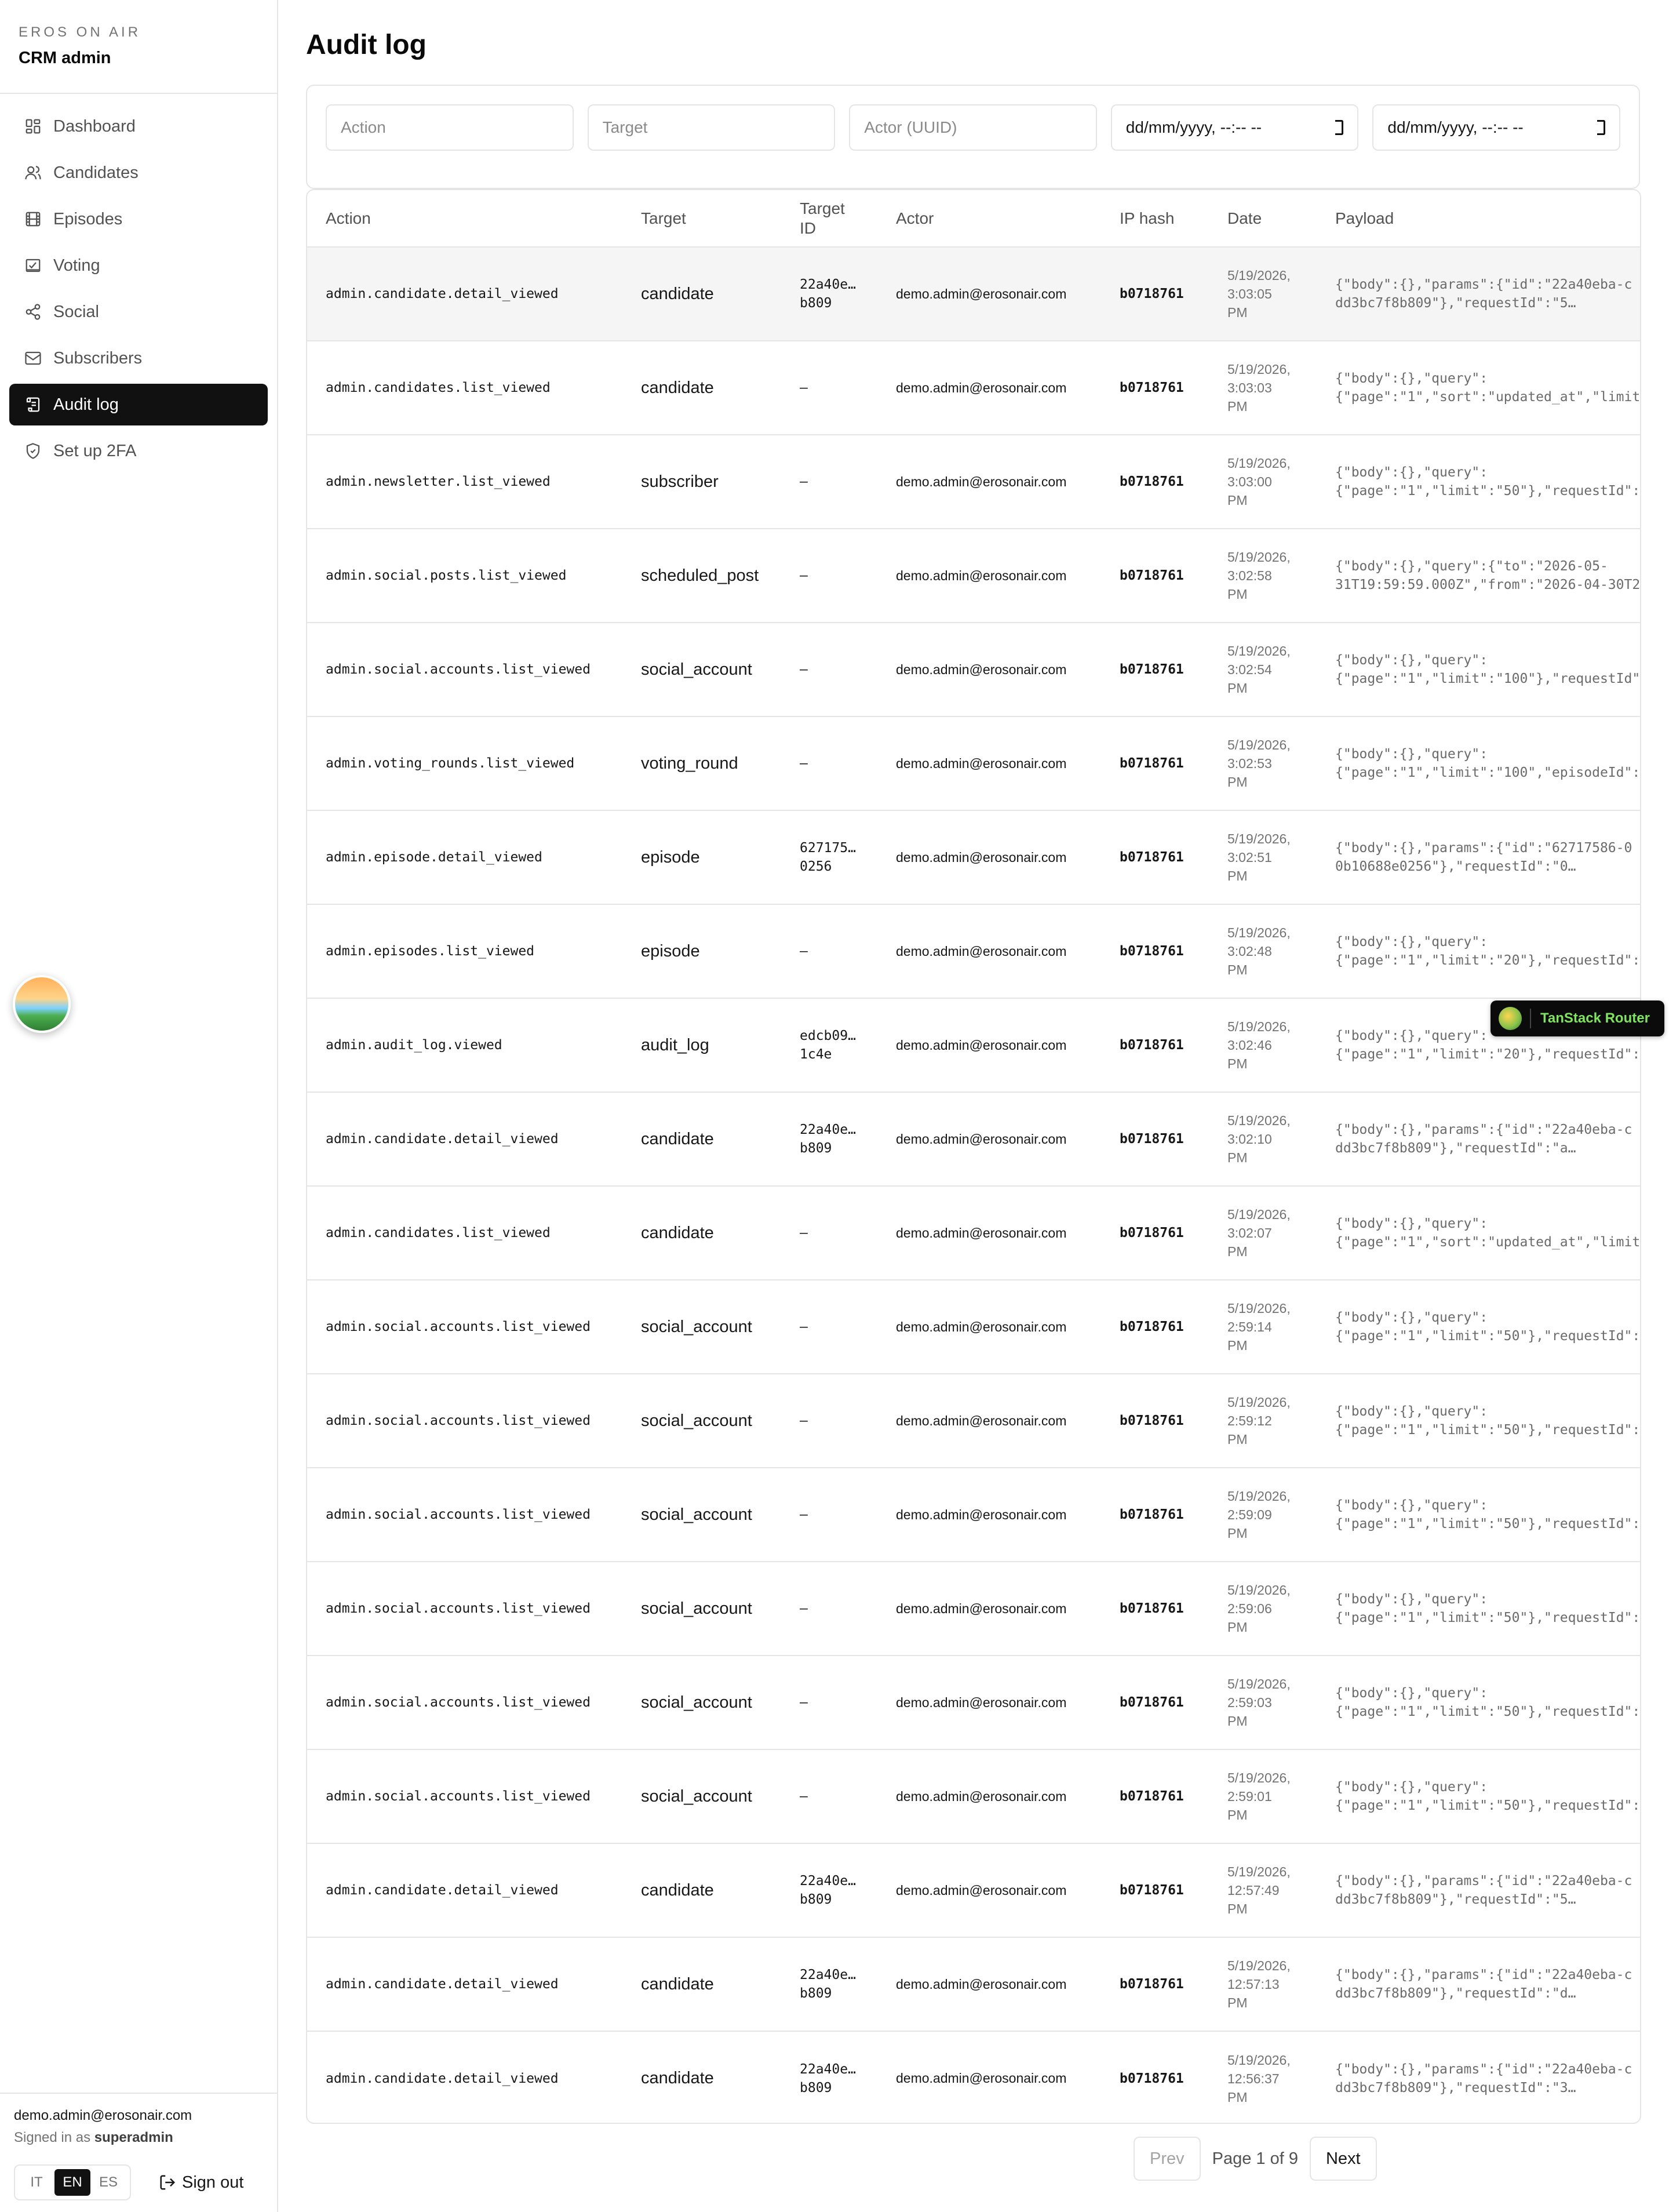  What do you see at coordinates (1488, 397) in the screenshot?
I see `payload-line2: {"page":"1","sort":"updated_at","limit` at bounding box center [1488, 397].